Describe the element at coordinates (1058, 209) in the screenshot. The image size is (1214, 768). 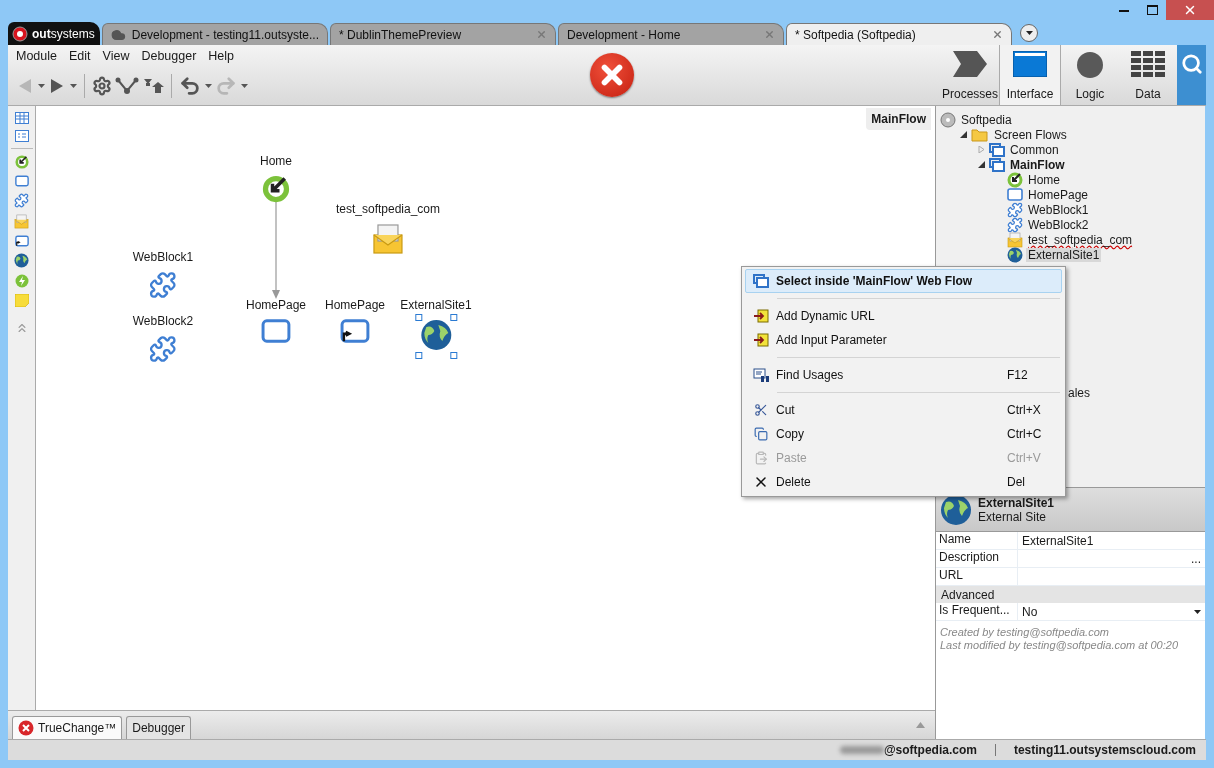
I see `tree-item: WebBlock1` at that location.